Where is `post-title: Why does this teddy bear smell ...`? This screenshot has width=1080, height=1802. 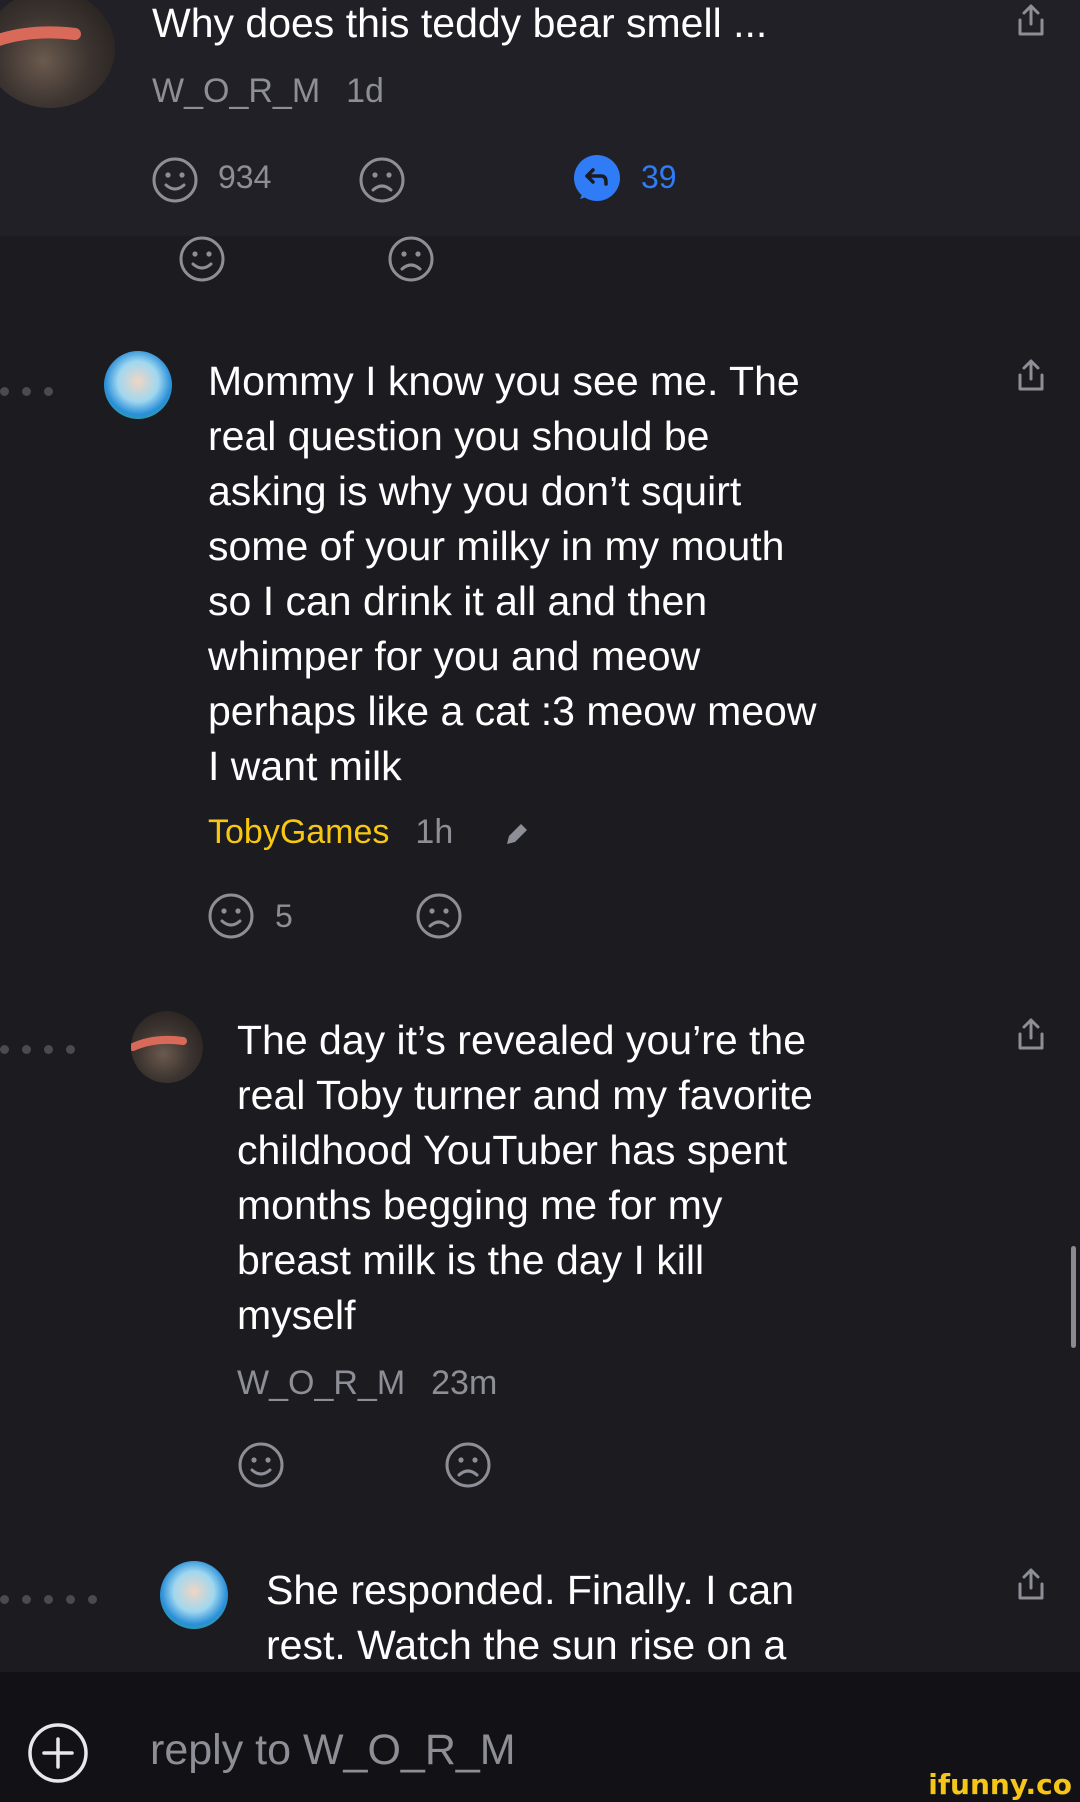 post-title: Why does this teddy bear smell ... is located at coordinates (459, 23).